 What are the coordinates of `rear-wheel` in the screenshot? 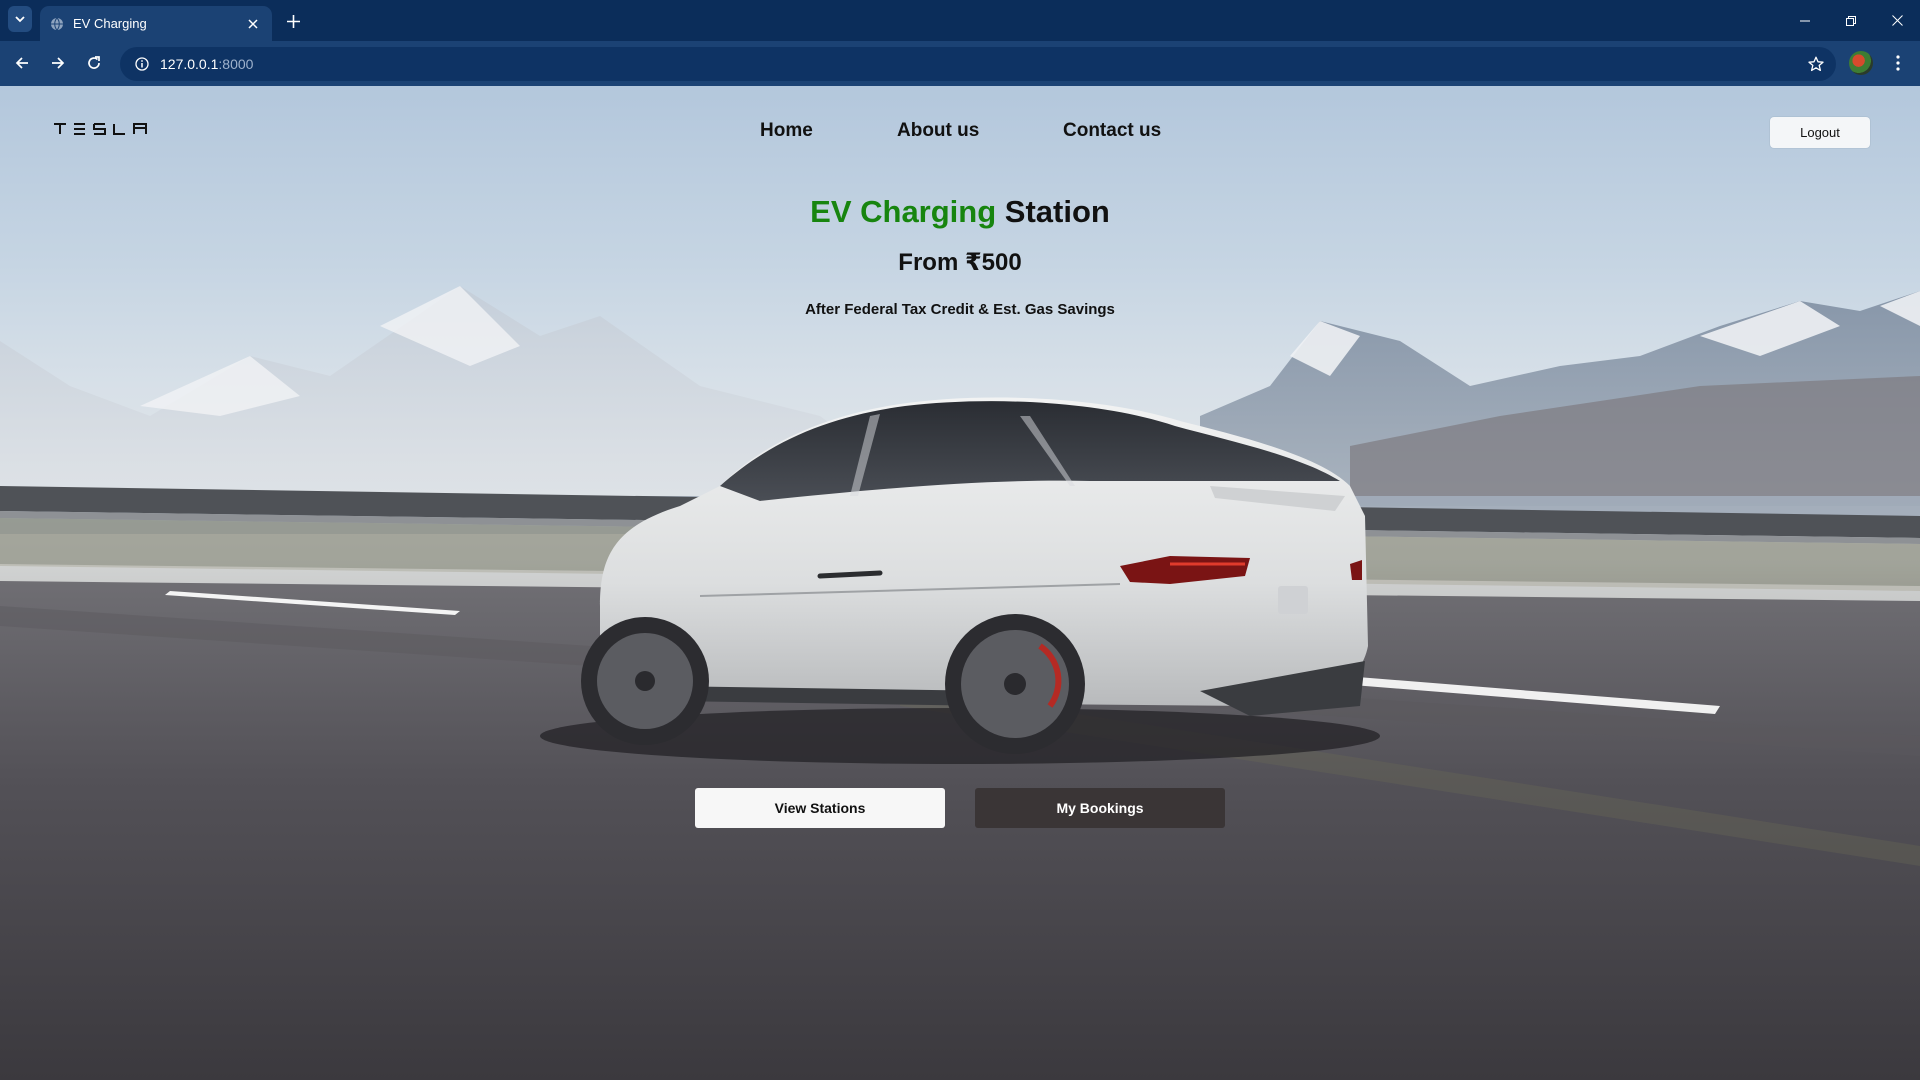 It's located at (1015, 684).